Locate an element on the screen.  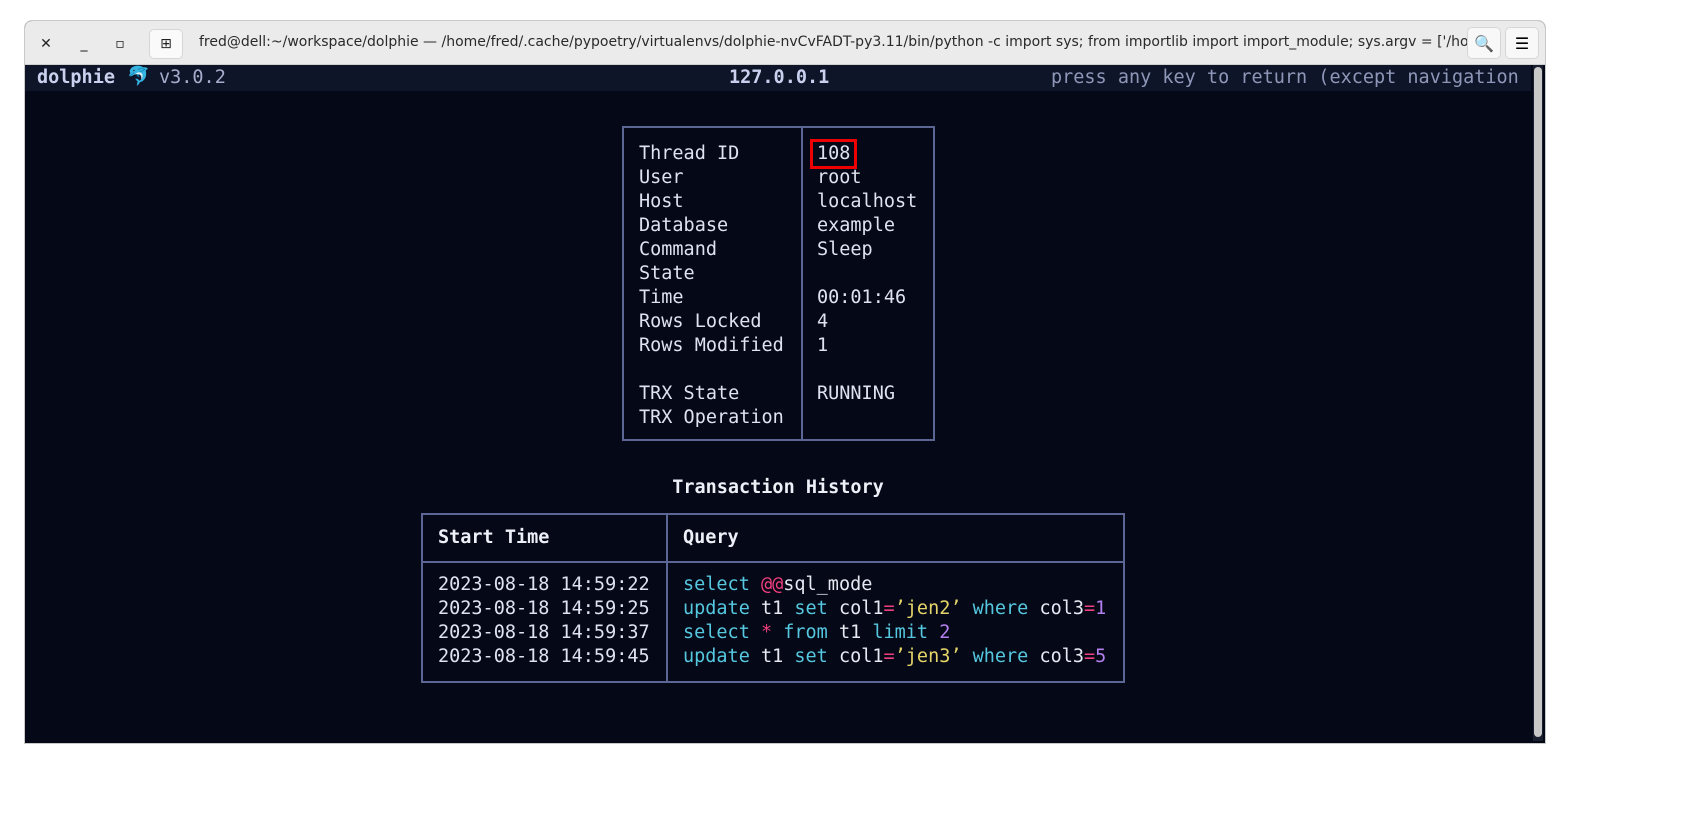
info-label: Command is located at coordinates (678, 249).